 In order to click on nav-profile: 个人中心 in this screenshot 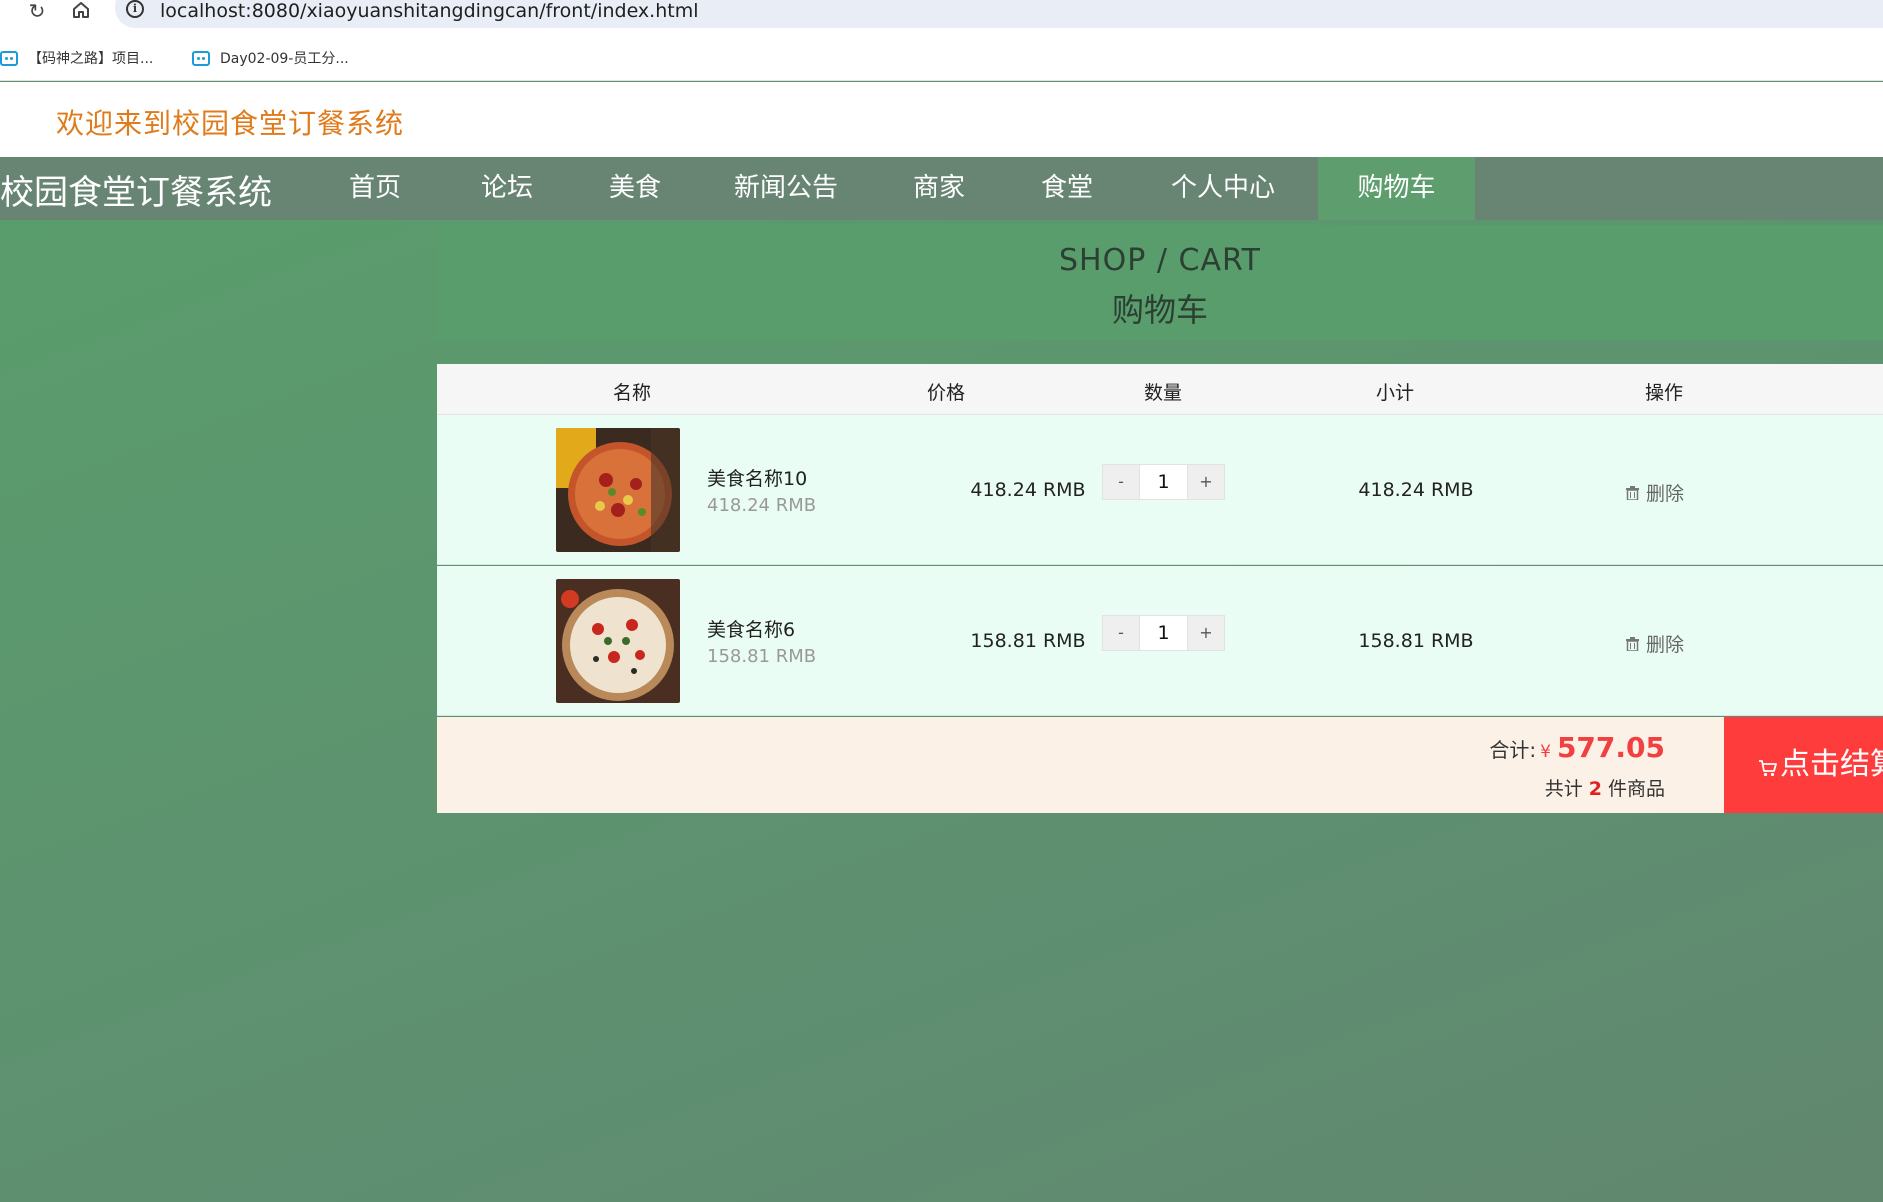, I will do `click(1223, 188)`.